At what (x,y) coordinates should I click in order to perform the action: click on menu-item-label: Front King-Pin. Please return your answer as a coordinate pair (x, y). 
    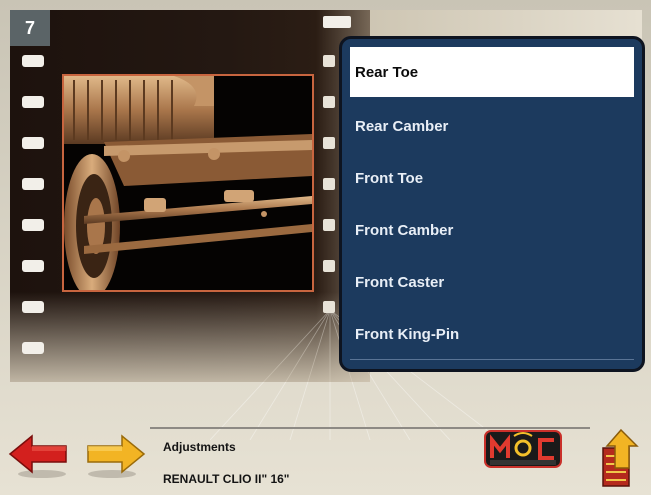
    Looking at the image, I should click on (407, 334).